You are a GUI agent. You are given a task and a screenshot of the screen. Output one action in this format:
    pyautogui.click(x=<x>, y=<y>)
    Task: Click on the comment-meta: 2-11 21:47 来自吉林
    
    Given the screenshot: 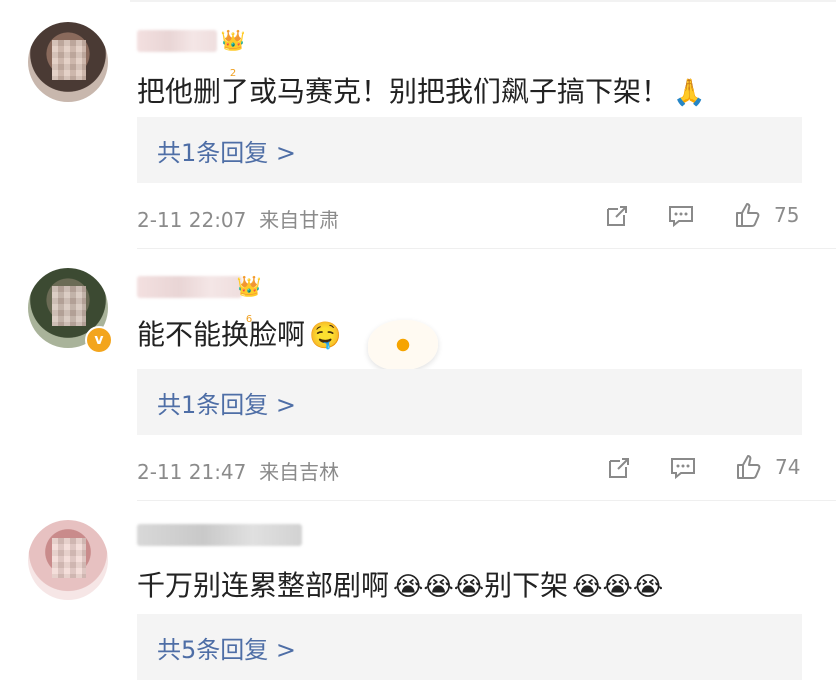 What is the action you would take?
    pyautogui.click(x=238, y=470)
    